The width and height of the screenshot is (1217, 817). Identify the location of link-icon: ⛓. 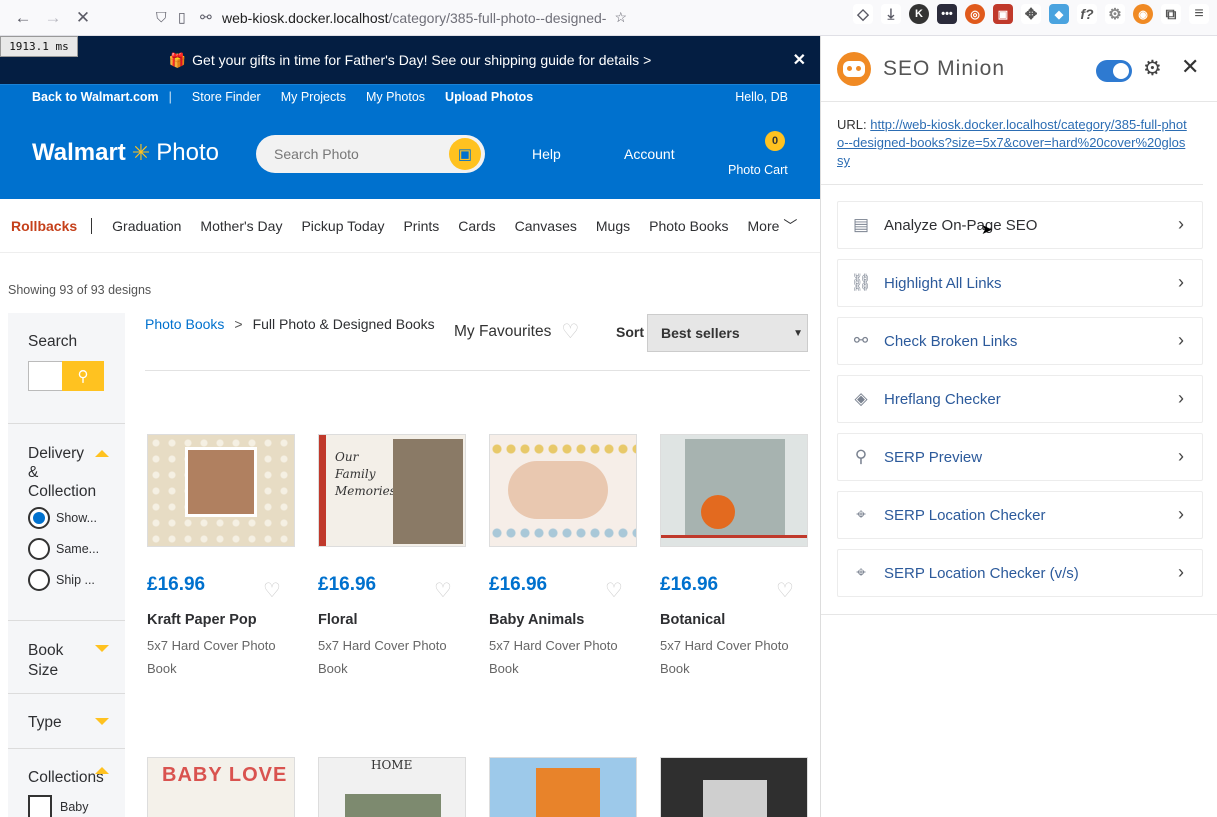
(861, 282).